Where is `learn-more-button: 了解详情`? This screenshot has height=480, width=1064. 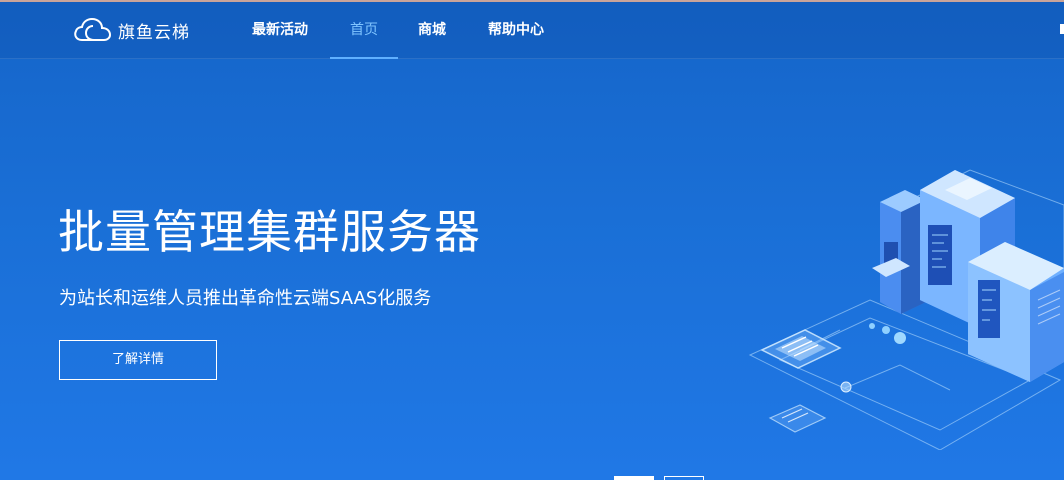 learn-more-button: 了解详情 is located at coordinates (138, 360).